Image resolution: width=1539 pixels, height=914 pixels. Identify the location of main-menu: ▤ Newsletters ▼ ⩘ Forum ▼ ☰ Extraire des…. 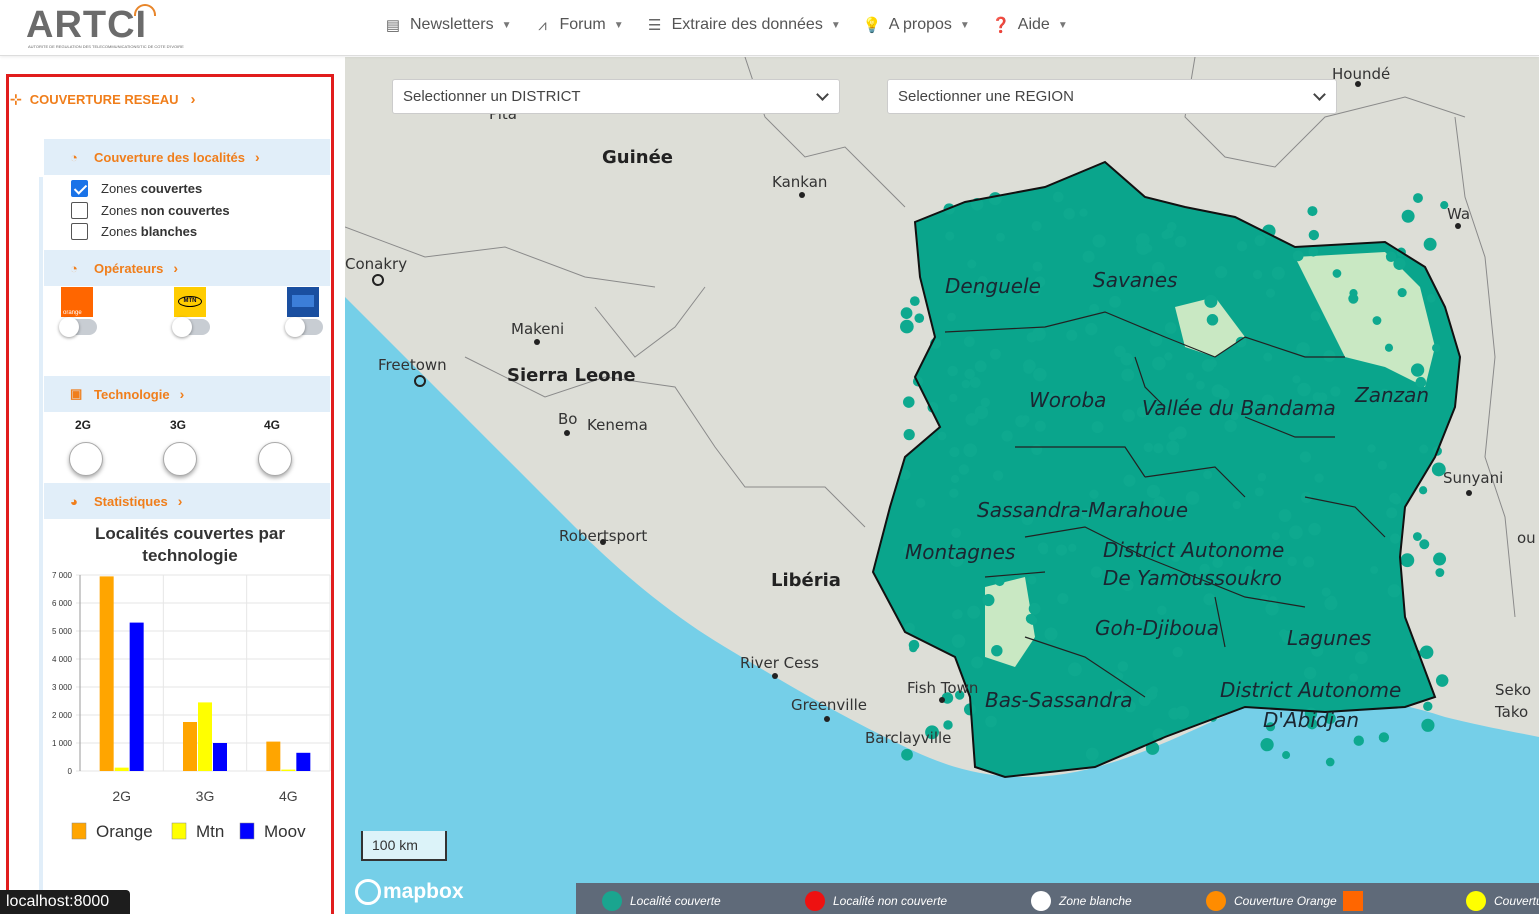
(737, 25).